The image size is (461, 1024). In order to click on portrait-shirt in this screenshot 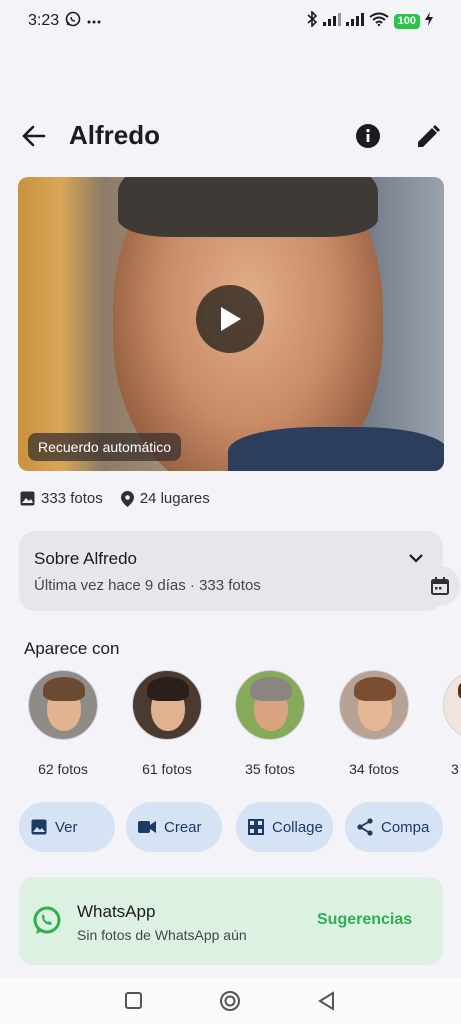, I will do `click(336, 449)`.